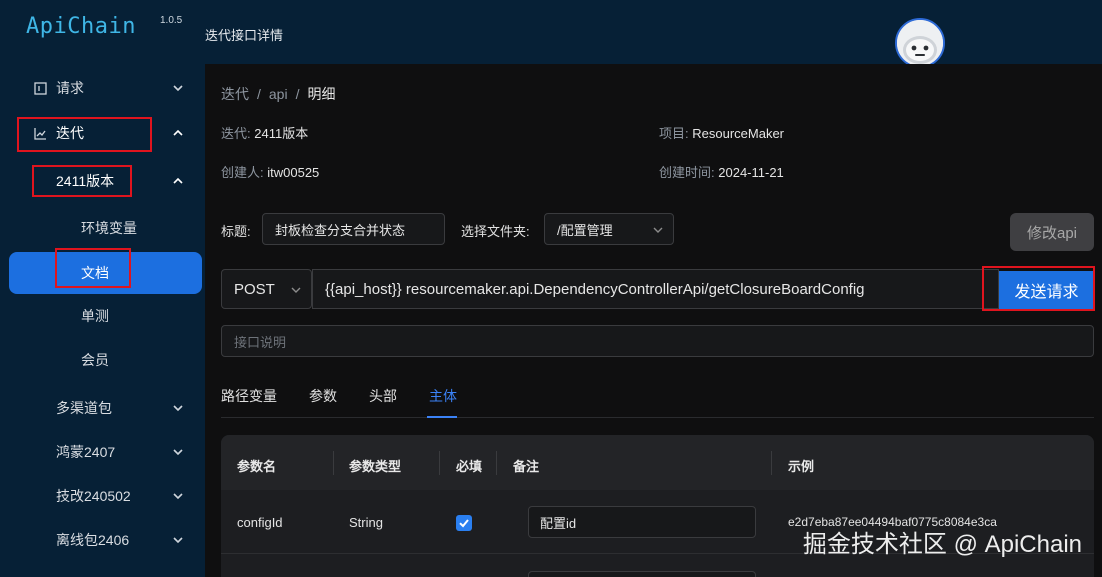  I want to click on title-value: 封板检查分支合并状态, so click(340, 230).